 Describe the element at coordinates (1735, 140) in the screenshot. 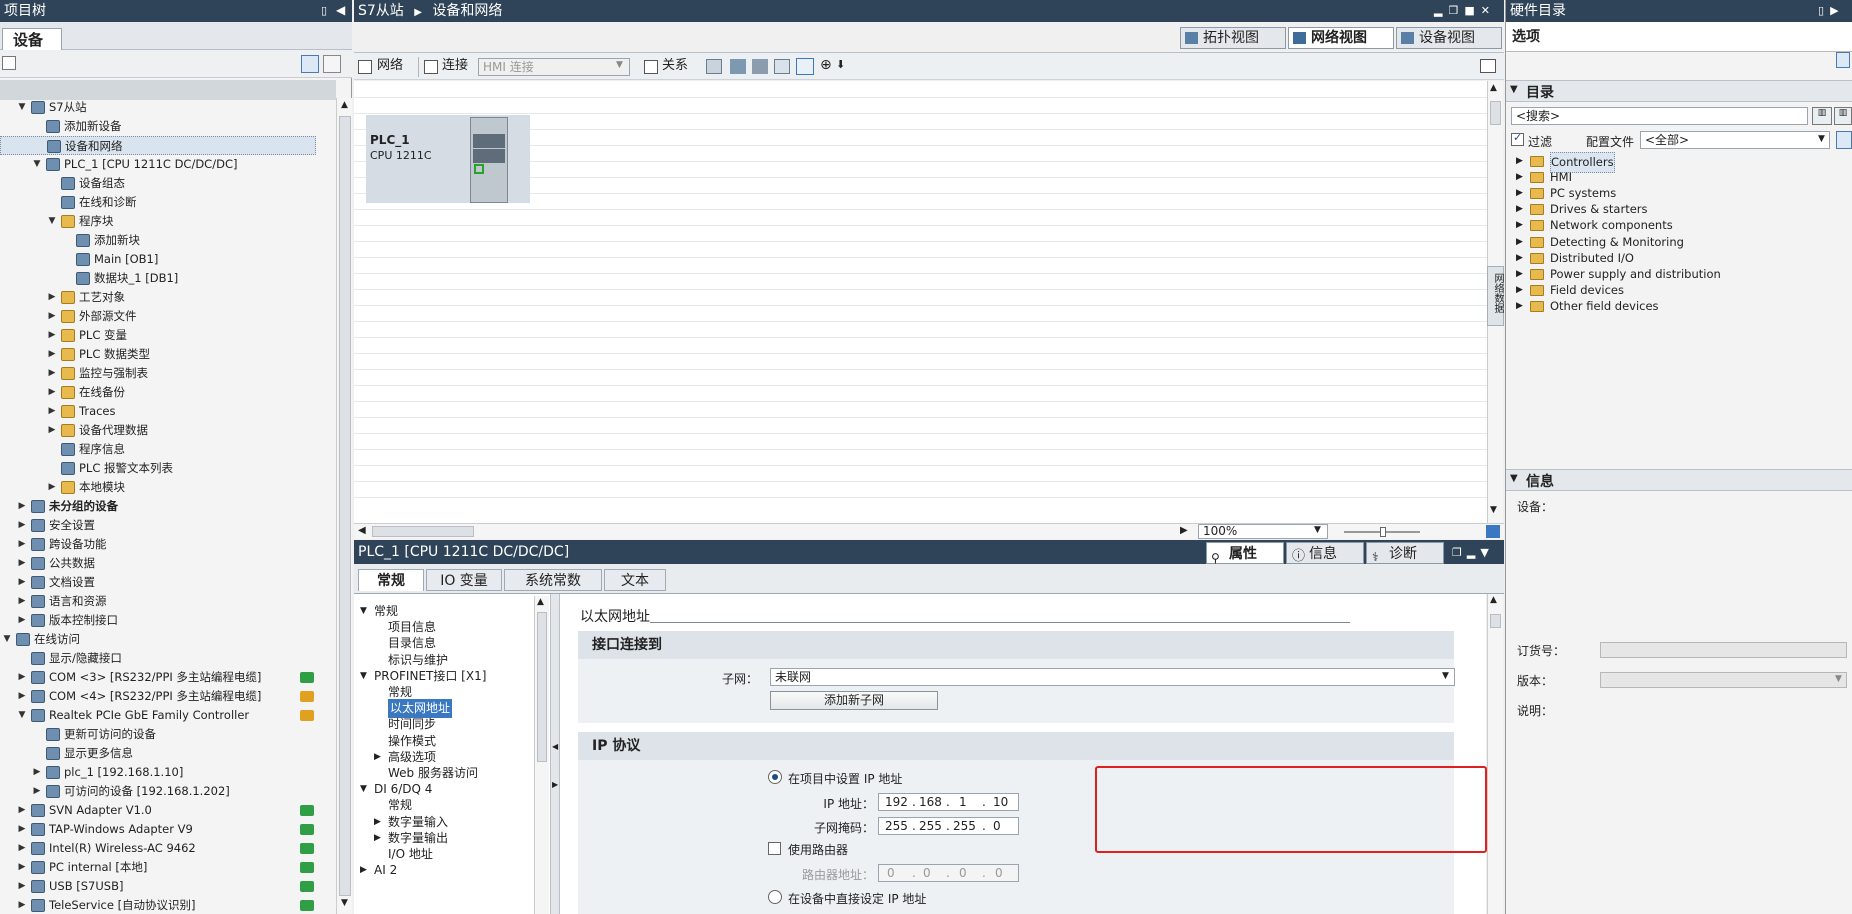

I see `profile-select: <全部>` at that location.